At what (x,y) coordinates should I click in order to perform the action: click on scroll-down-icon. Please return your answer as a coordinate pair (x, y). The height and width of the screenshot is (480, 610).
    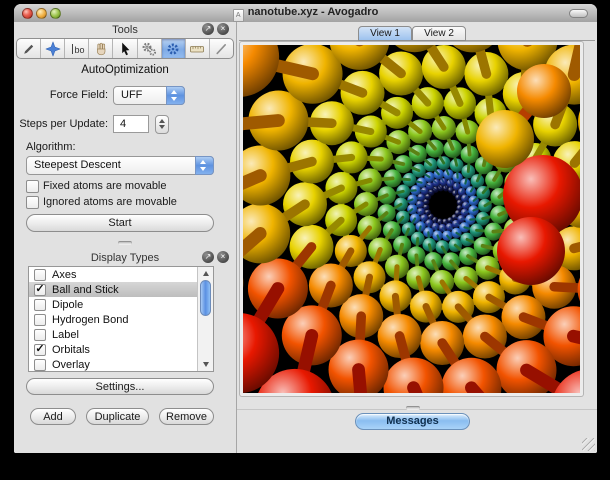
    Looking at the image, I should click on (205, 364).